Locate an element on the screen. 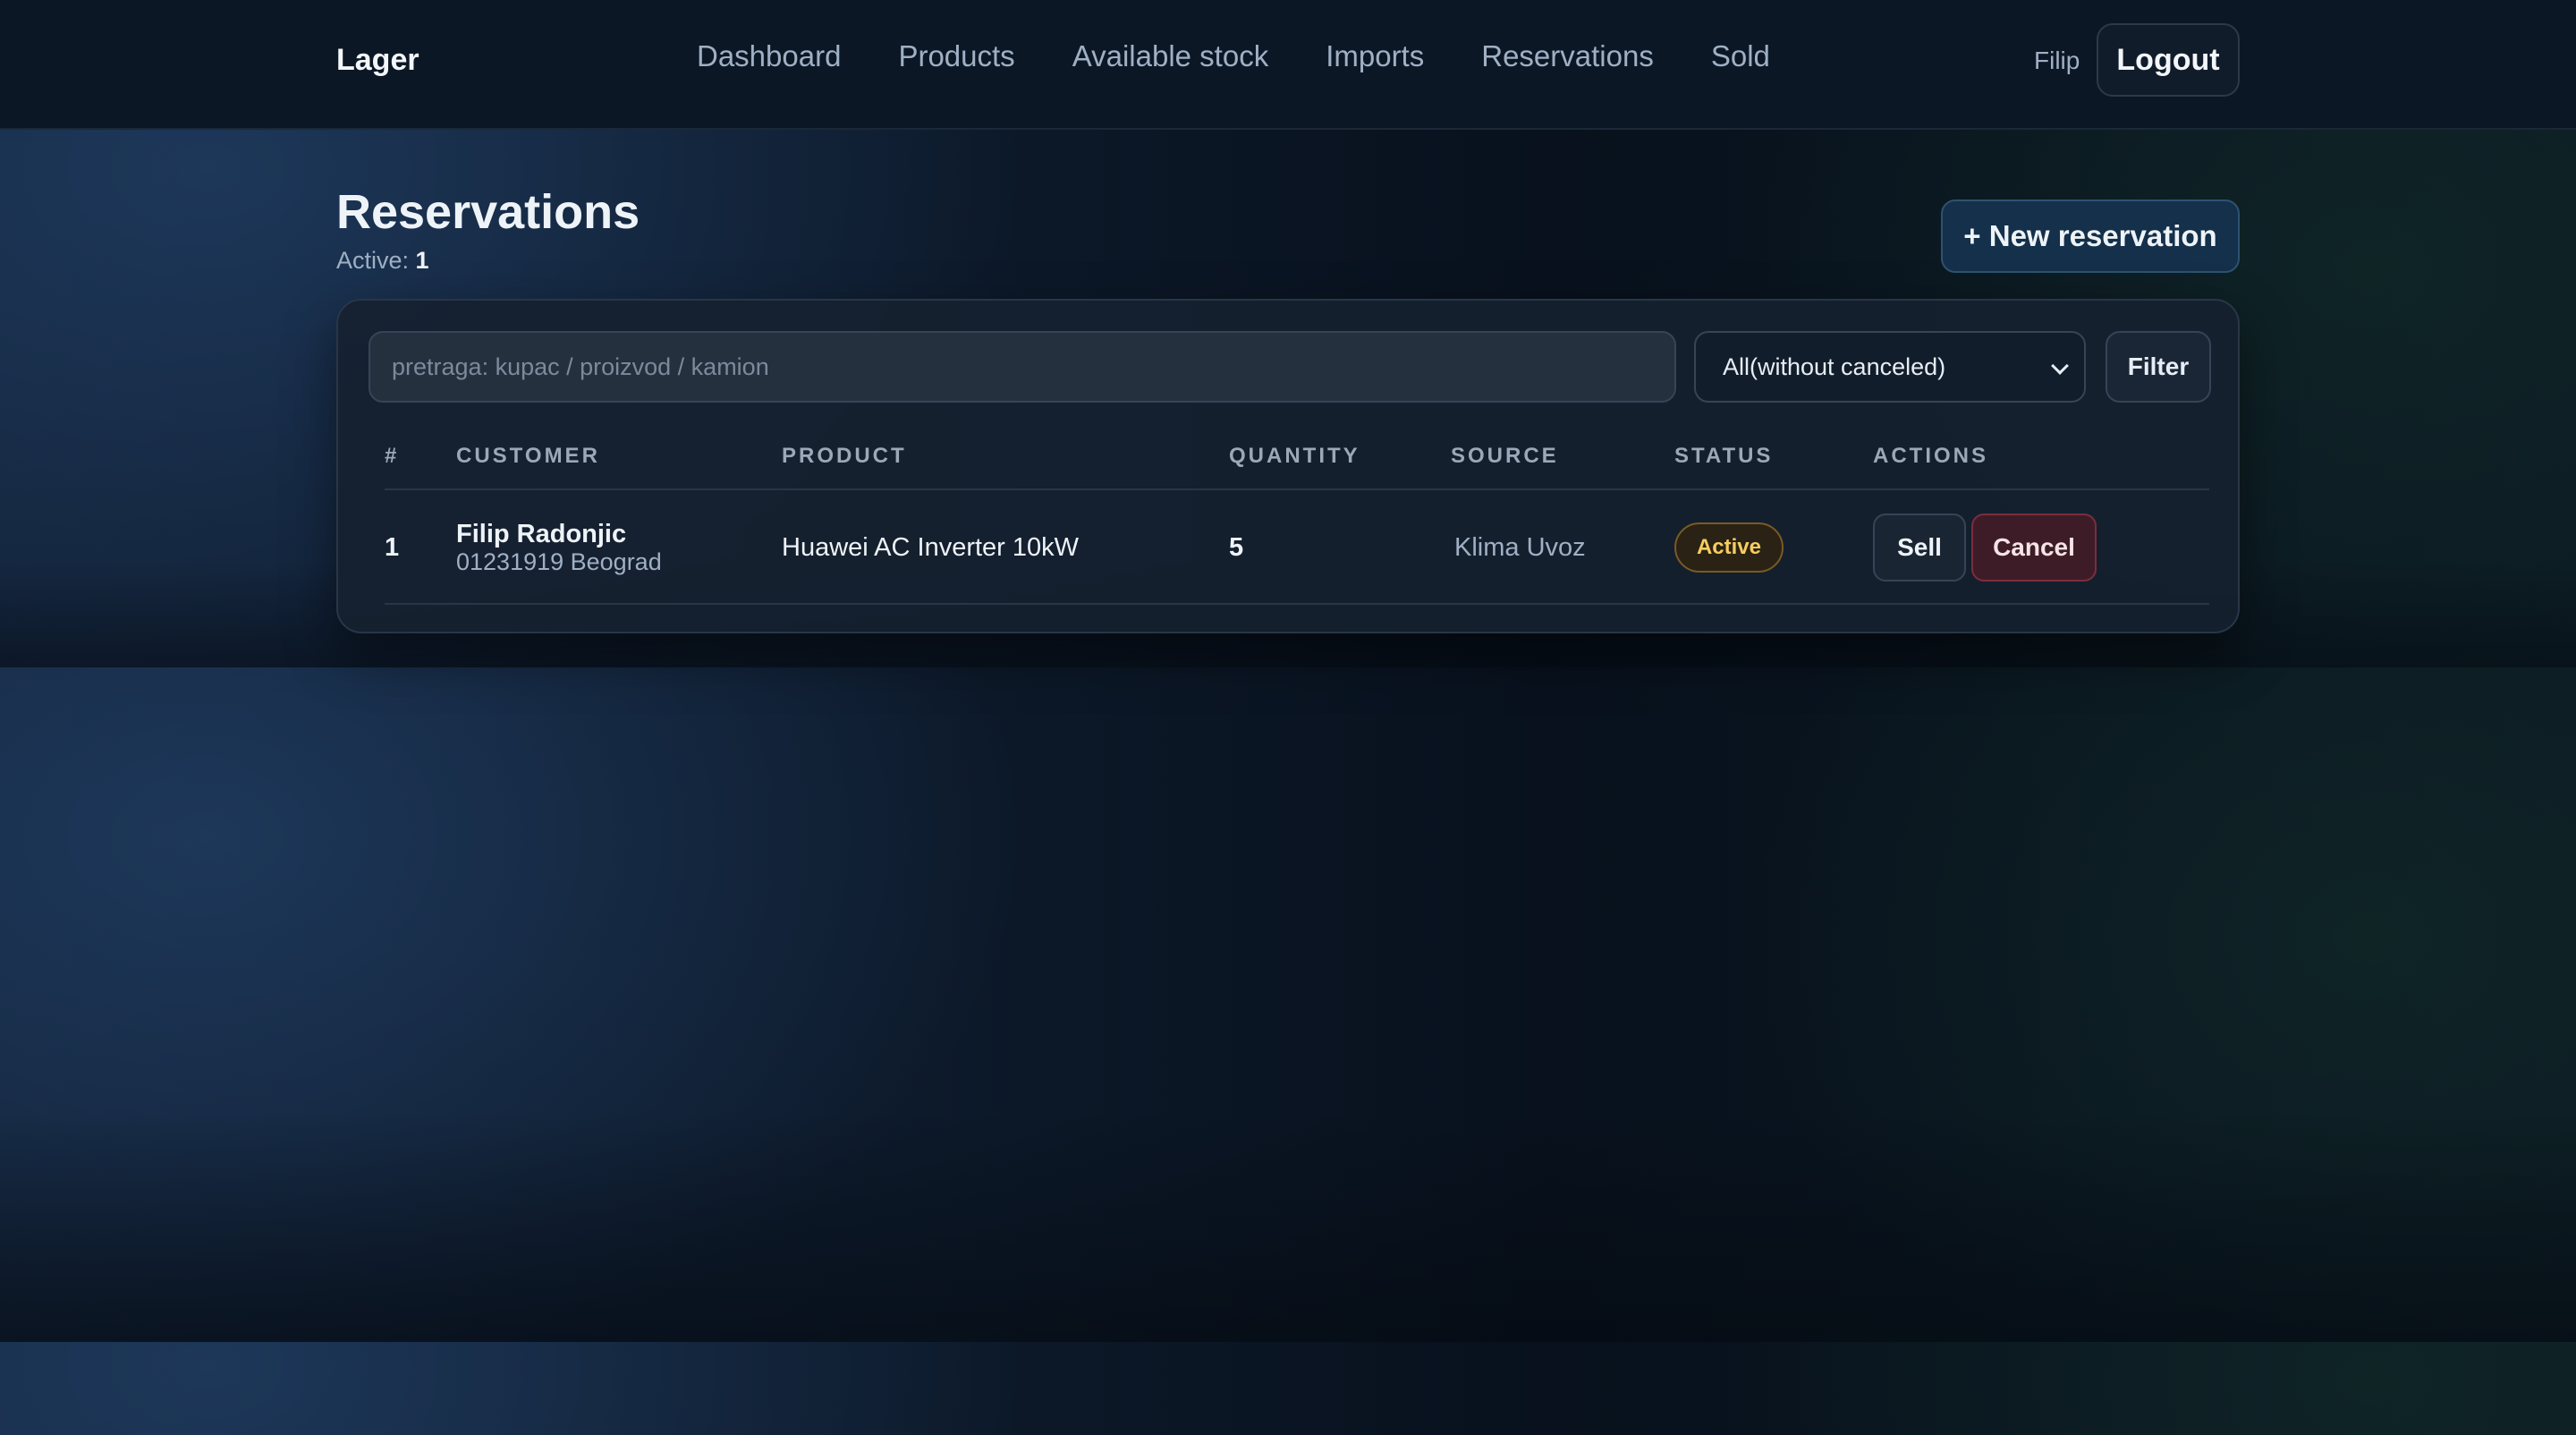  page-title: Reservations is located at coordinates (488, 212).